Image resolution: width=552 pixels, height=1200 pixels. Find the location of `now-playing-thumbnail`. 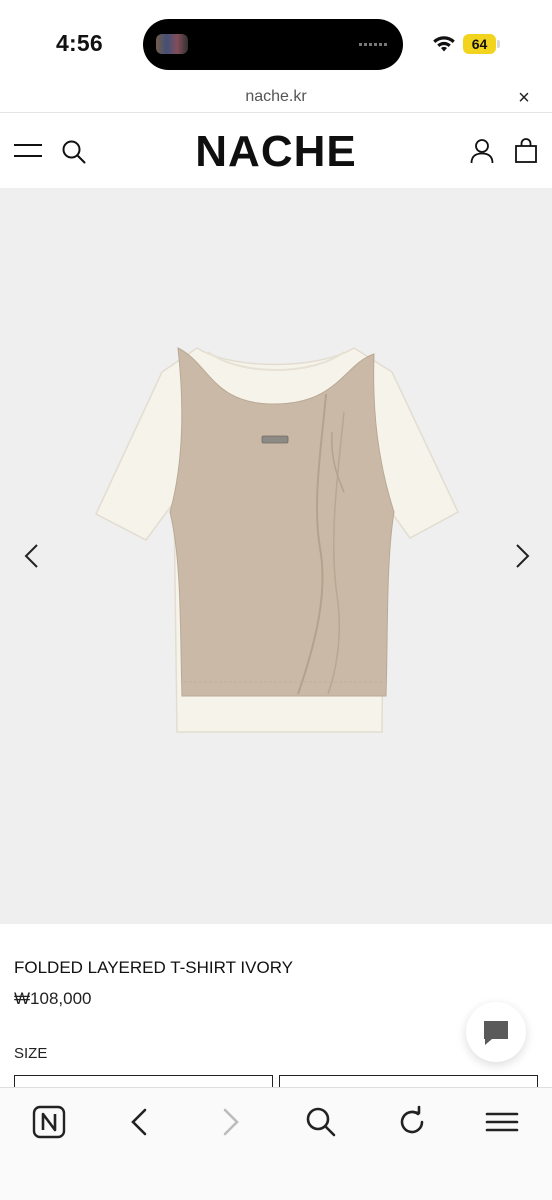

now-playing-thumbnail is located at coordinates (172, 44).